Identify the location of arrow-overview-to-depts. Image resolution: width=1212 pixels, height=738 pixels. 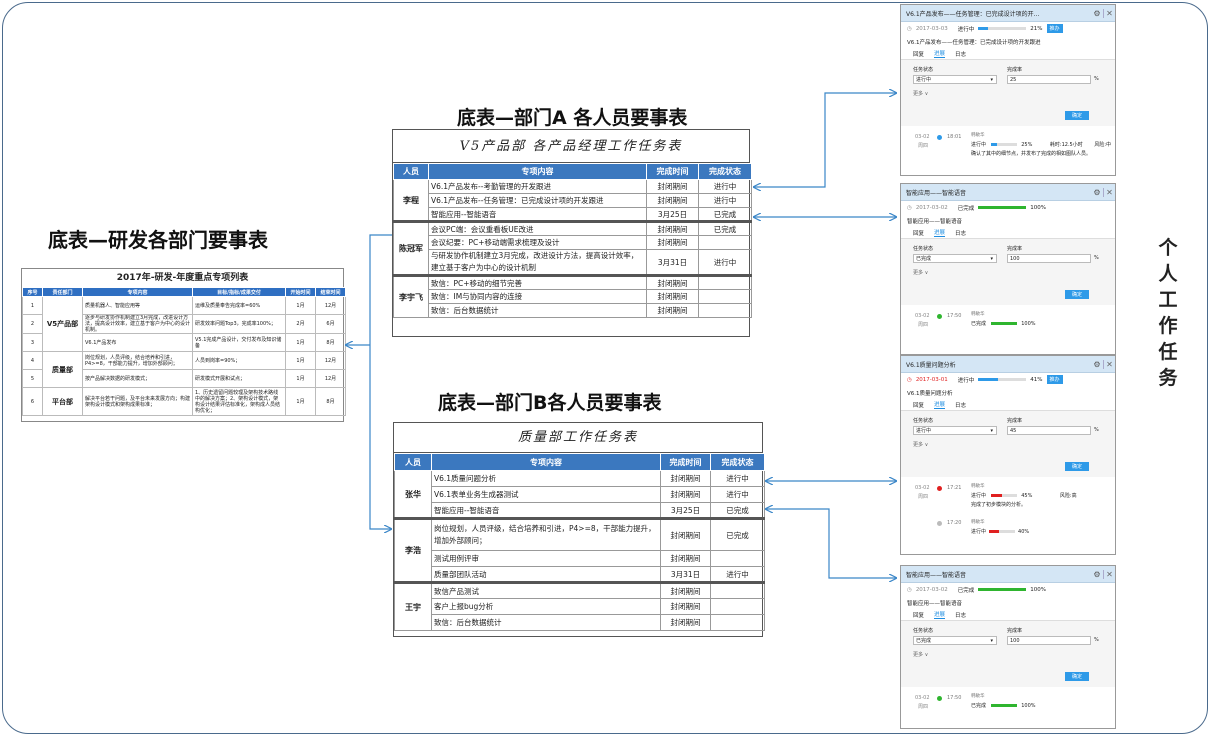
(380, 381).